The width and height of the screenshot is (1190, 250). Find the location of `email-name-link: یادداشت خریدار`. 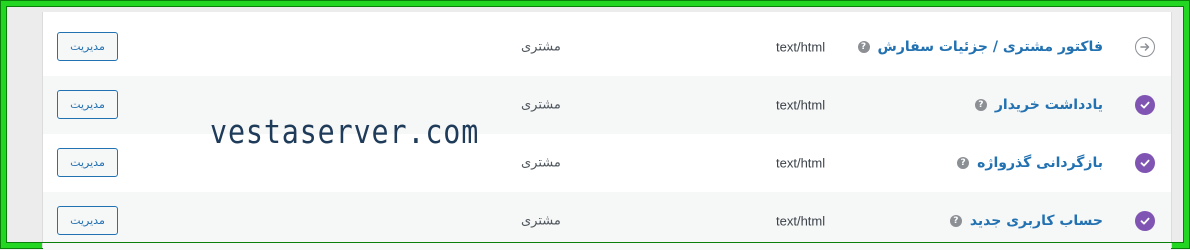

email-name-link: یادداشت خریدار is located at coordinates (1049, 105).